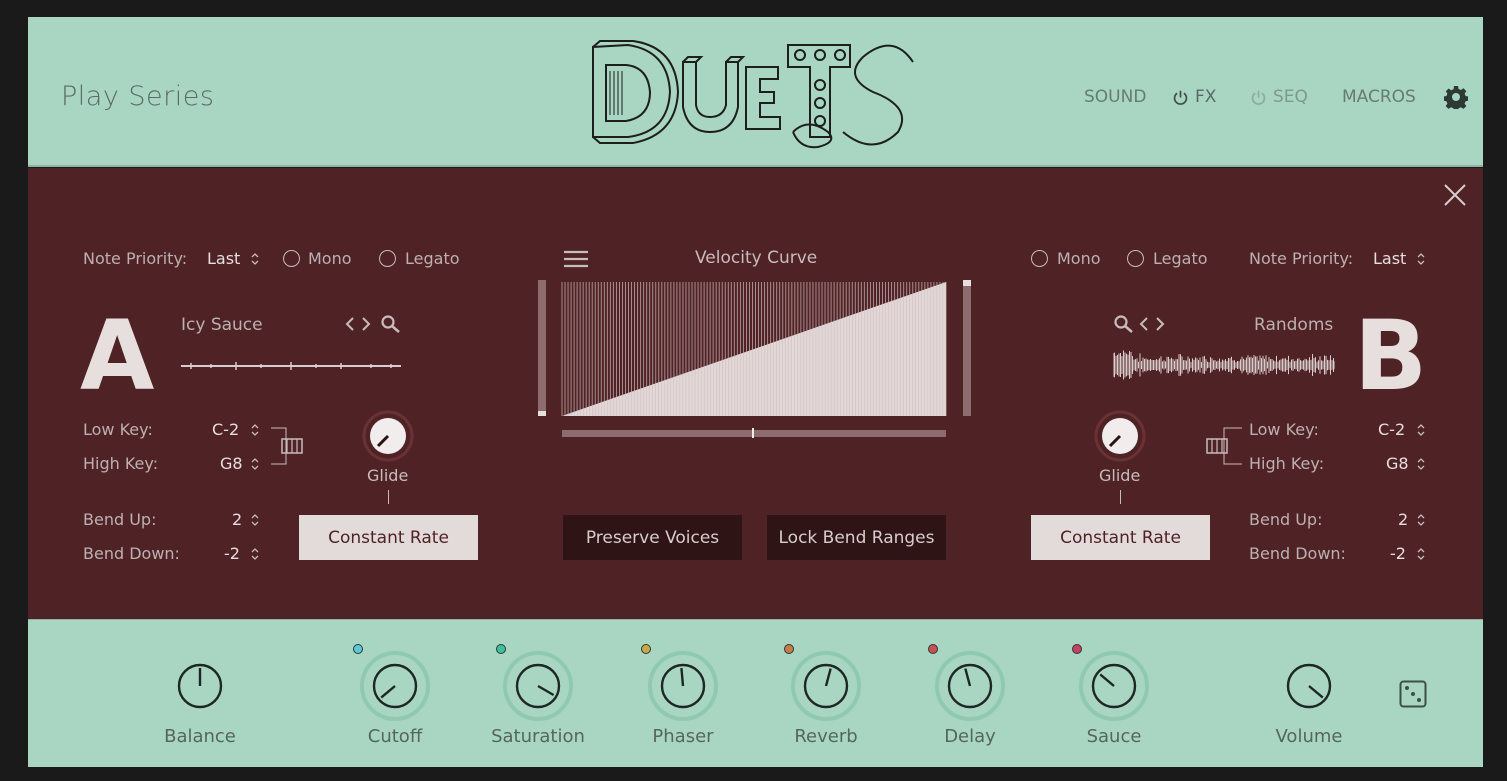 The height and width of the screenshot is (781, 1507). Describe the element at coordinates (1413, 694) in the screenshot. I see `dice-icon` at that location.